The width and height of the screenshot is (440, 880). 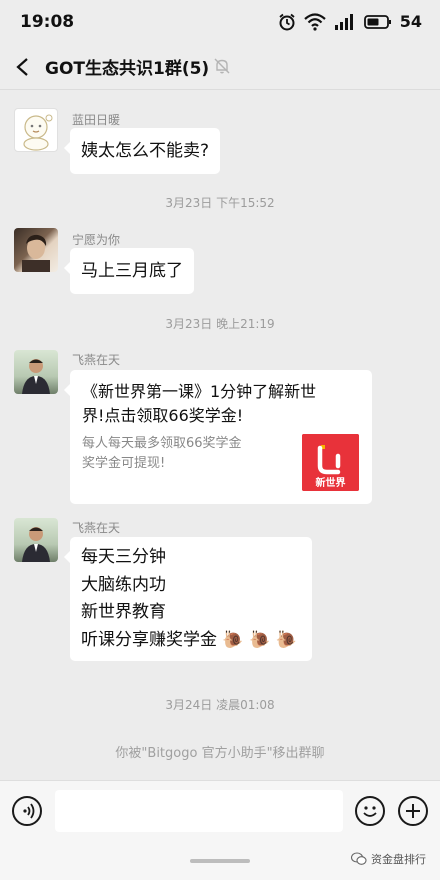 What do you see at coordinates (22, 67) in the screenshot?
I see `back-arrow-icon` at bounding box center [22, 67].